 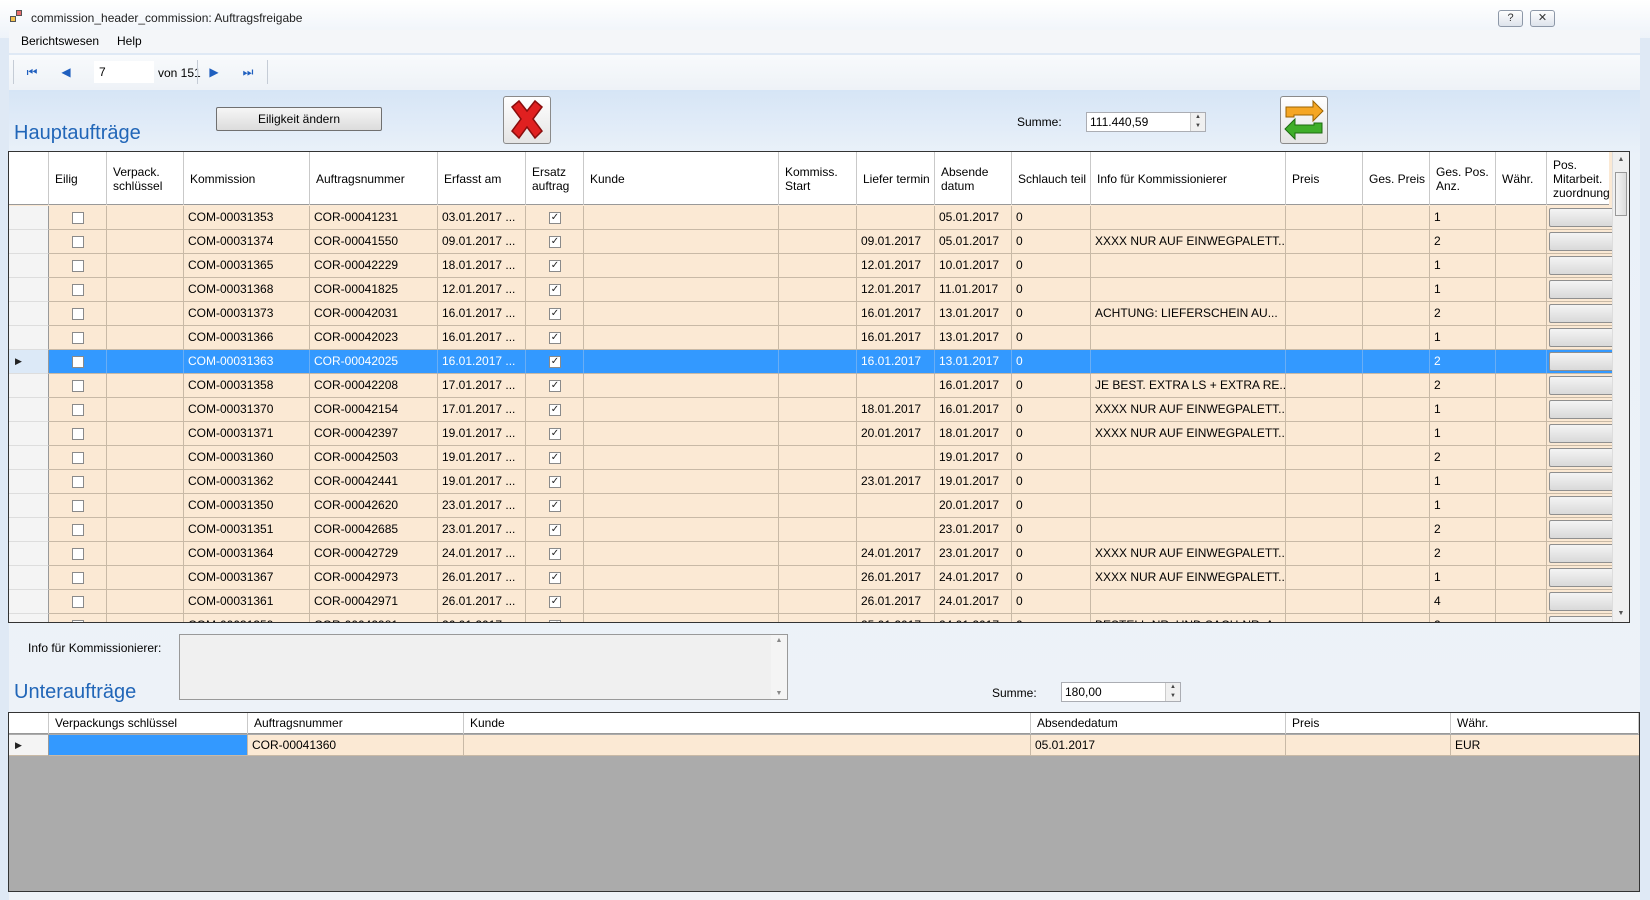 I want to click on next-record-icon: ▶, so click(x=214, y=72).